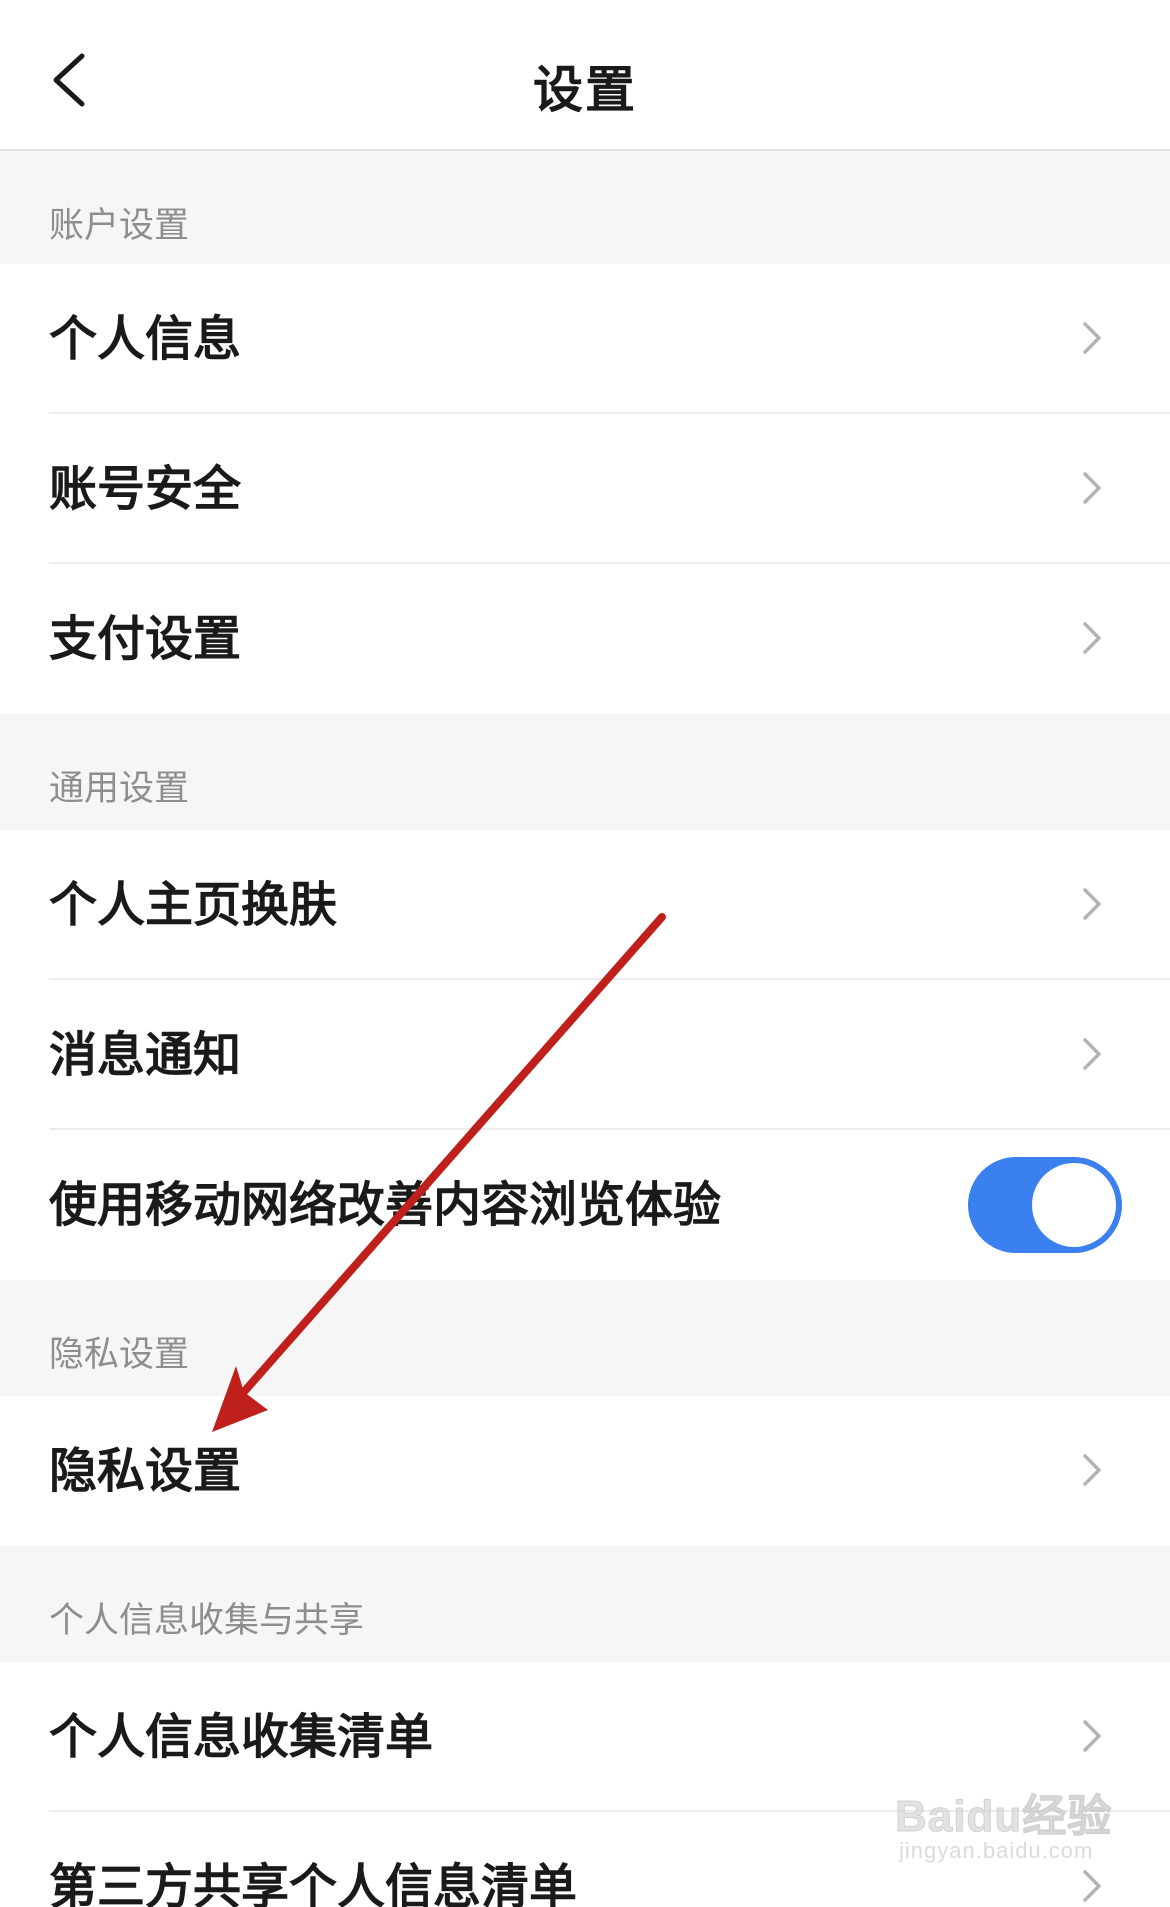  I want to click on toggle-knob, so click(1074, 1205).